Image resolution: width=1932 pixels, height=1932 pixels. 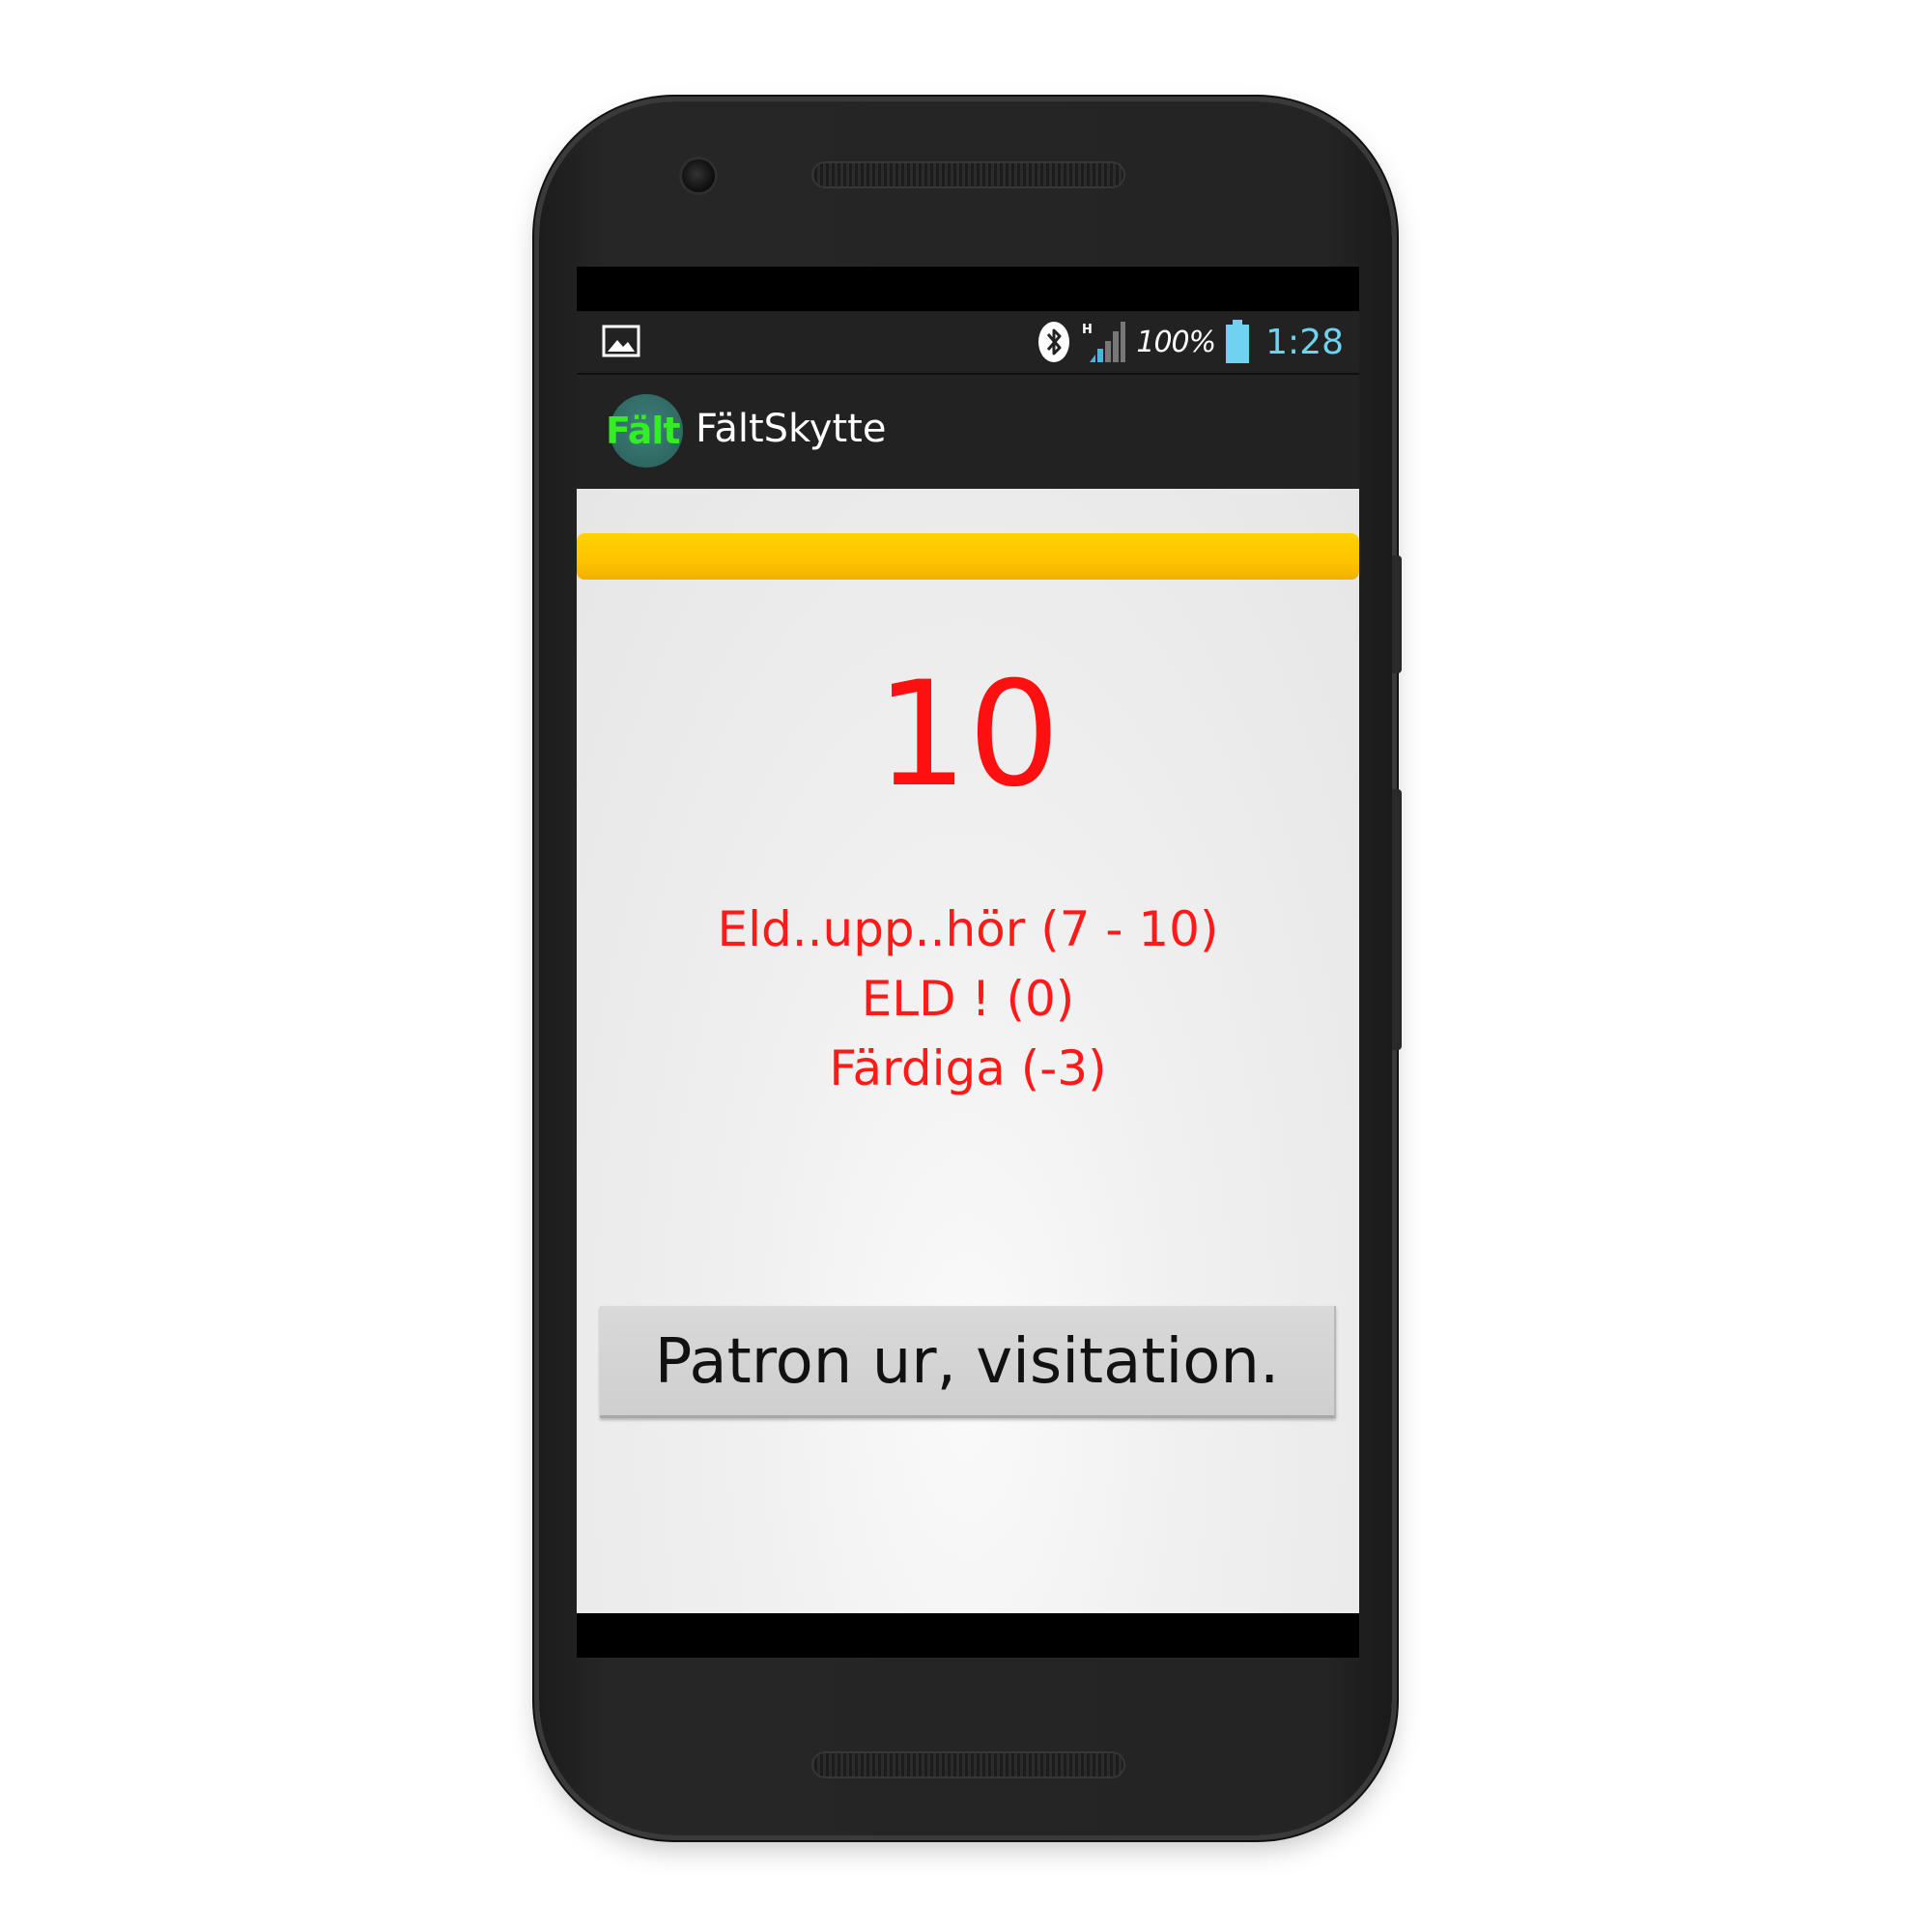 I want to click on timer-progress-bar, so click(x=968, y=556).